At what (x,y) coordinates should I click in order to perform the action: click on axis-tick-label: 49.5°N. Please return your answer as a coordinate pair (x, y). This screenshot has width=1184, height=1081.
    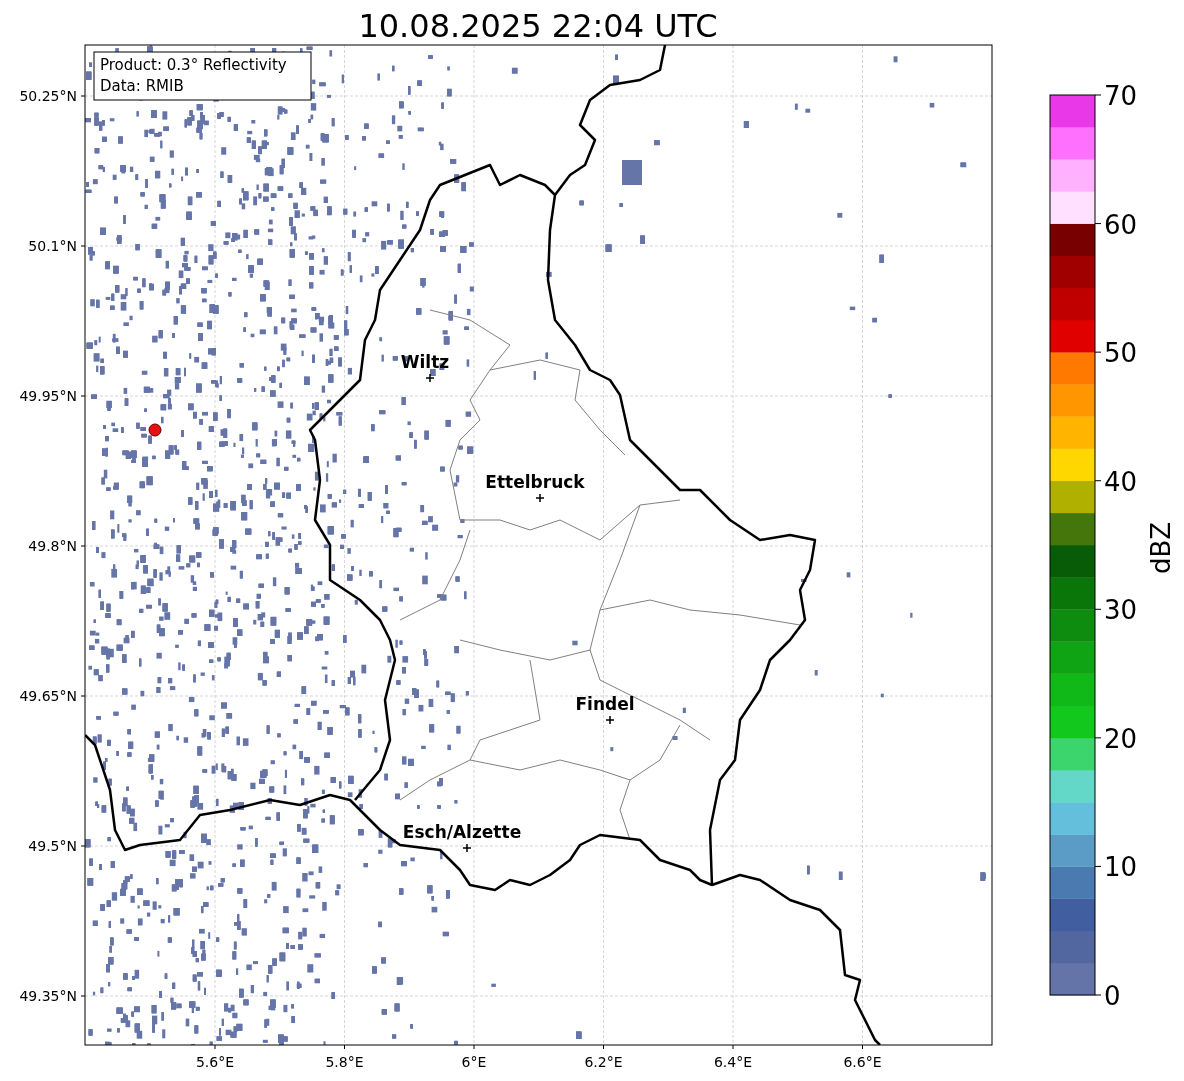
    Looking at the image, I should click on (52, 846).